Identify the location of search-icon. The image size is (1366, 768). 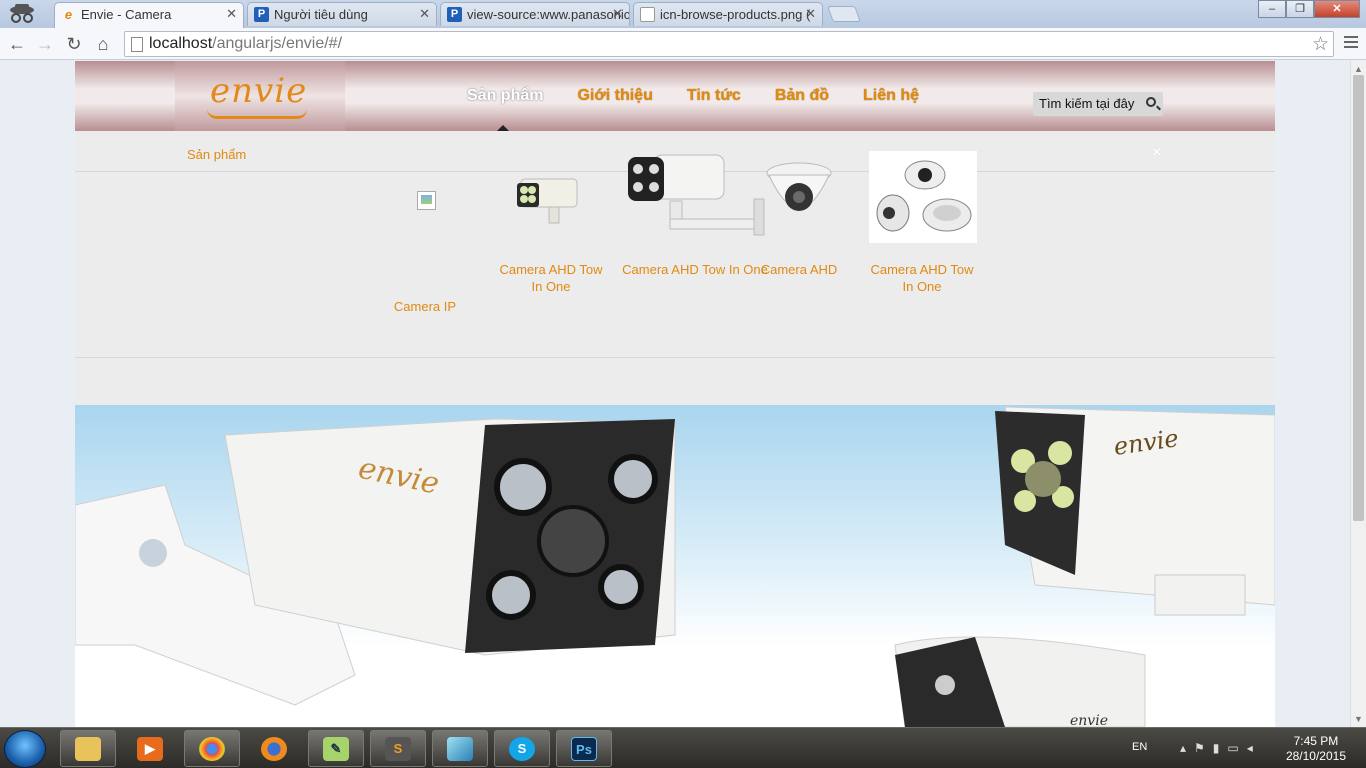
(1151, 102).